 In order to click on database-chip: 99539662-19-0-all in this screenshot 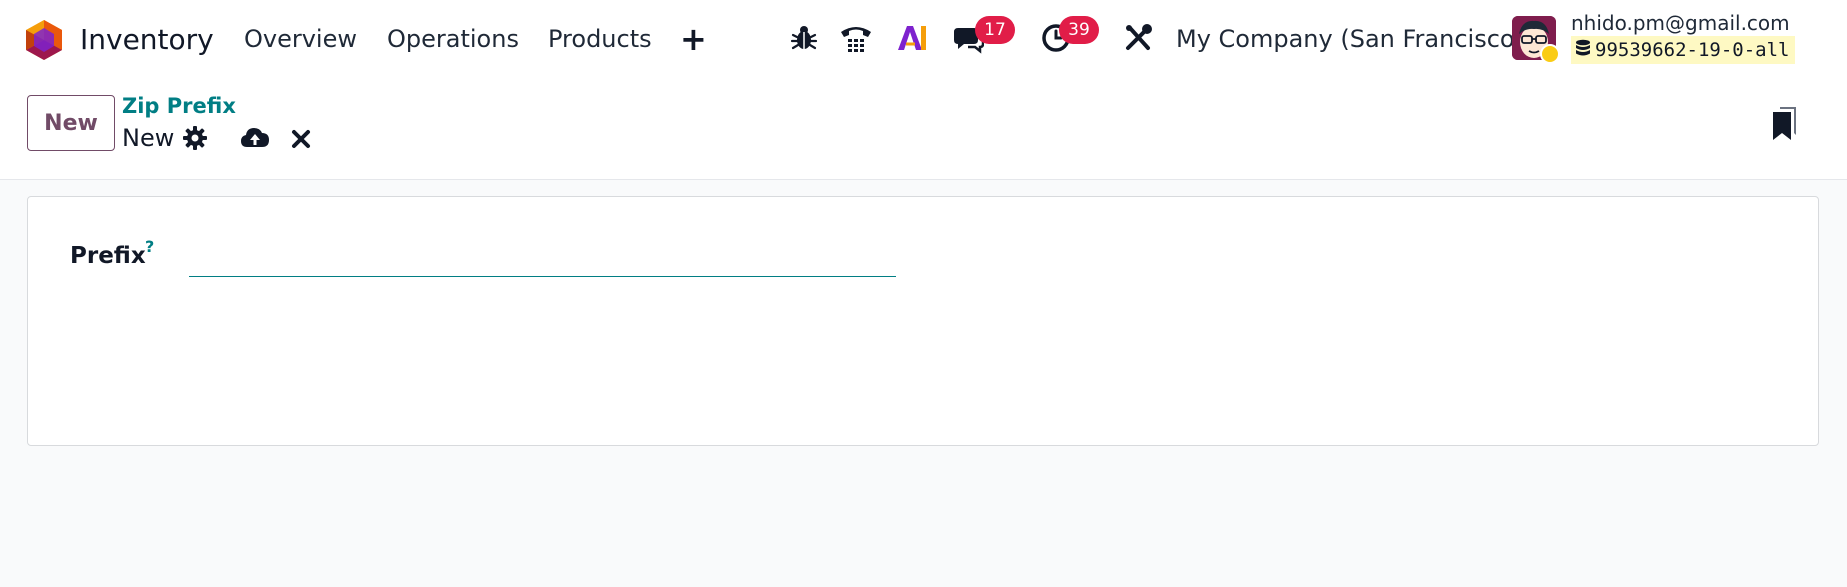, I will do `click(1683, 50)`.